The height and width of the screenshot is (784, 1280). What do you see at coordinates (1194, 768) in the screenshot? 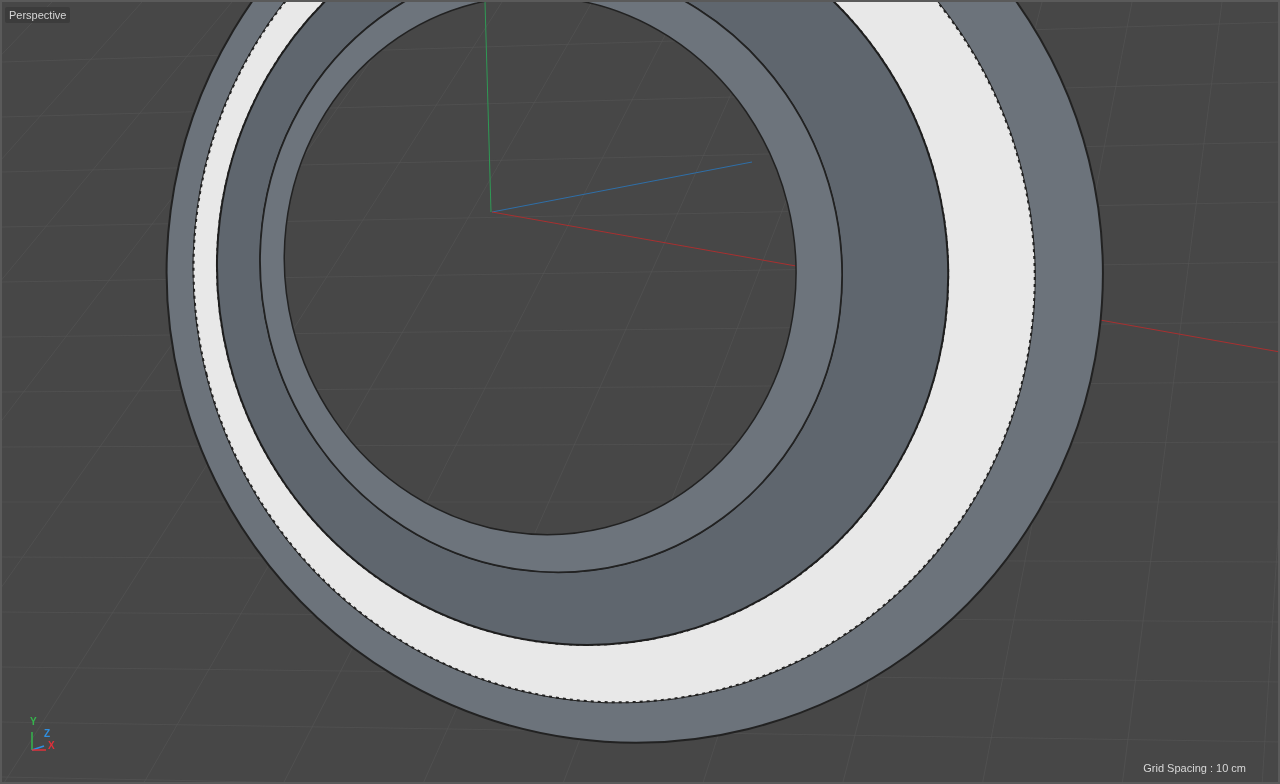
I see `grid-spacing-label: Grid Spacing : 10 cm` at bounding box center [1194, 768].